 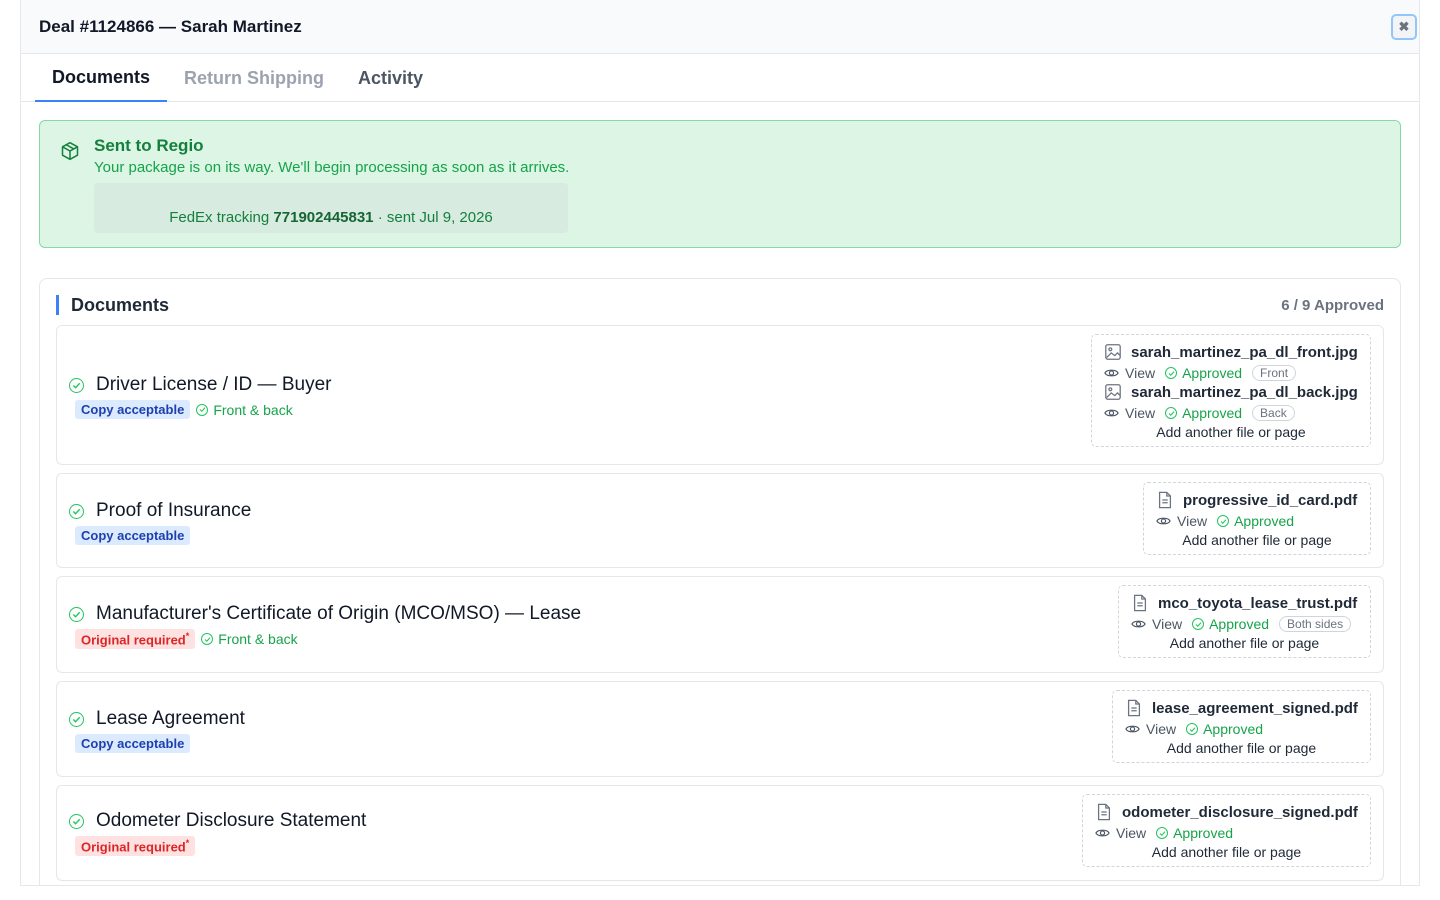 I want to click on tab-return-shipping: Return Shipping, so click(x=254, y=78).